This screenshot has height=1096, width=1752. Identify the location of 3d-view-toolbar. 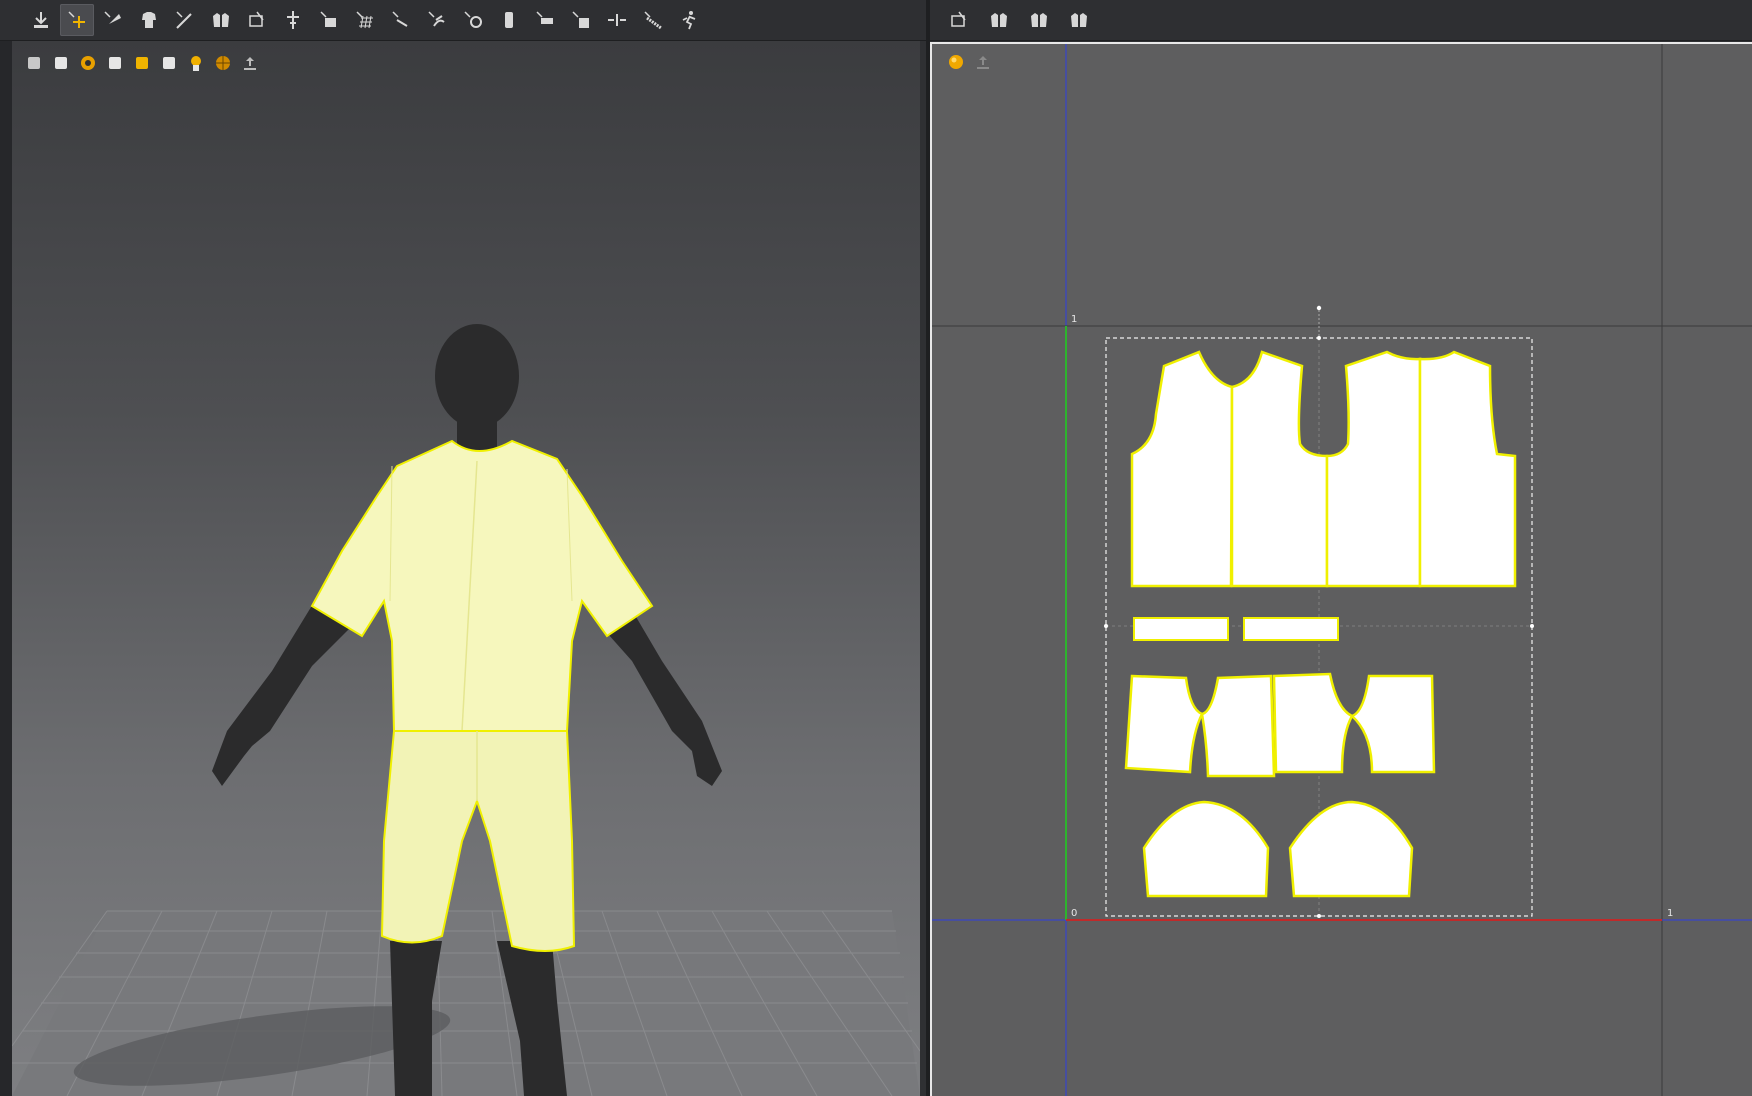
(463, 20).